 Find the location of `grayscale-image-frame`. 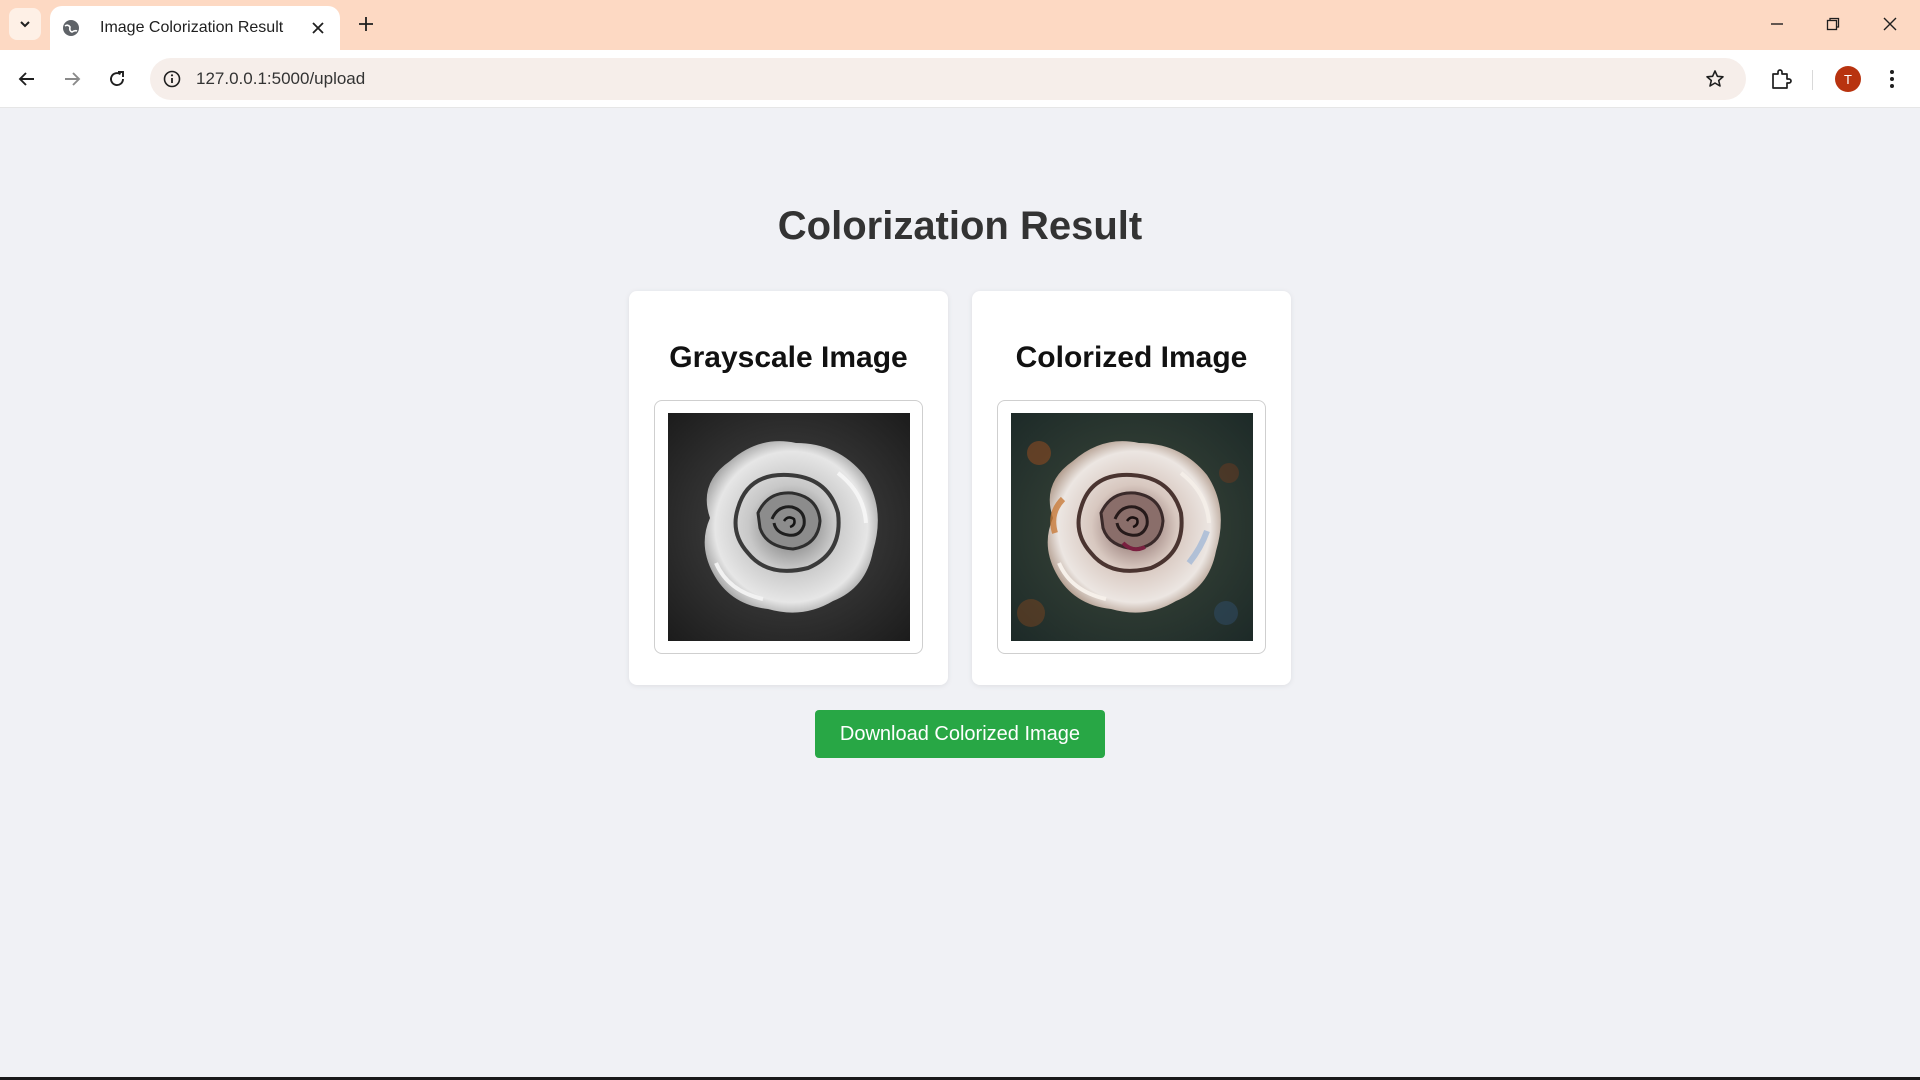

grayscale-image-frame is located at coordinates (788, 527).